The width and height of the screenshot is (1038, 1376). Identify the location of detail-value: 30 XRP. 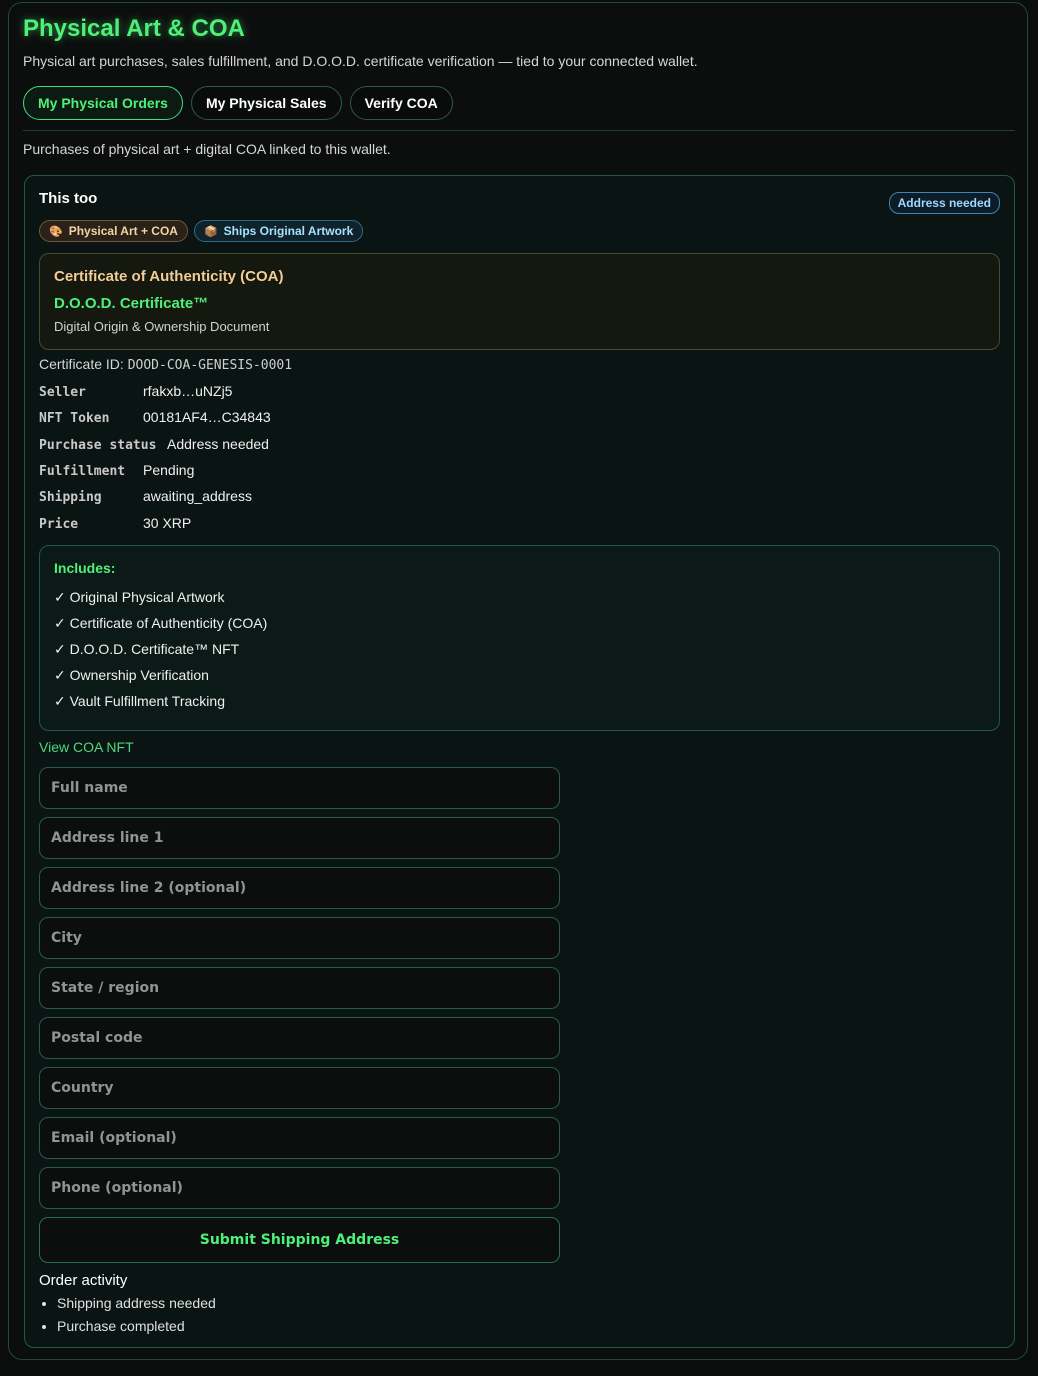
(167, 523).